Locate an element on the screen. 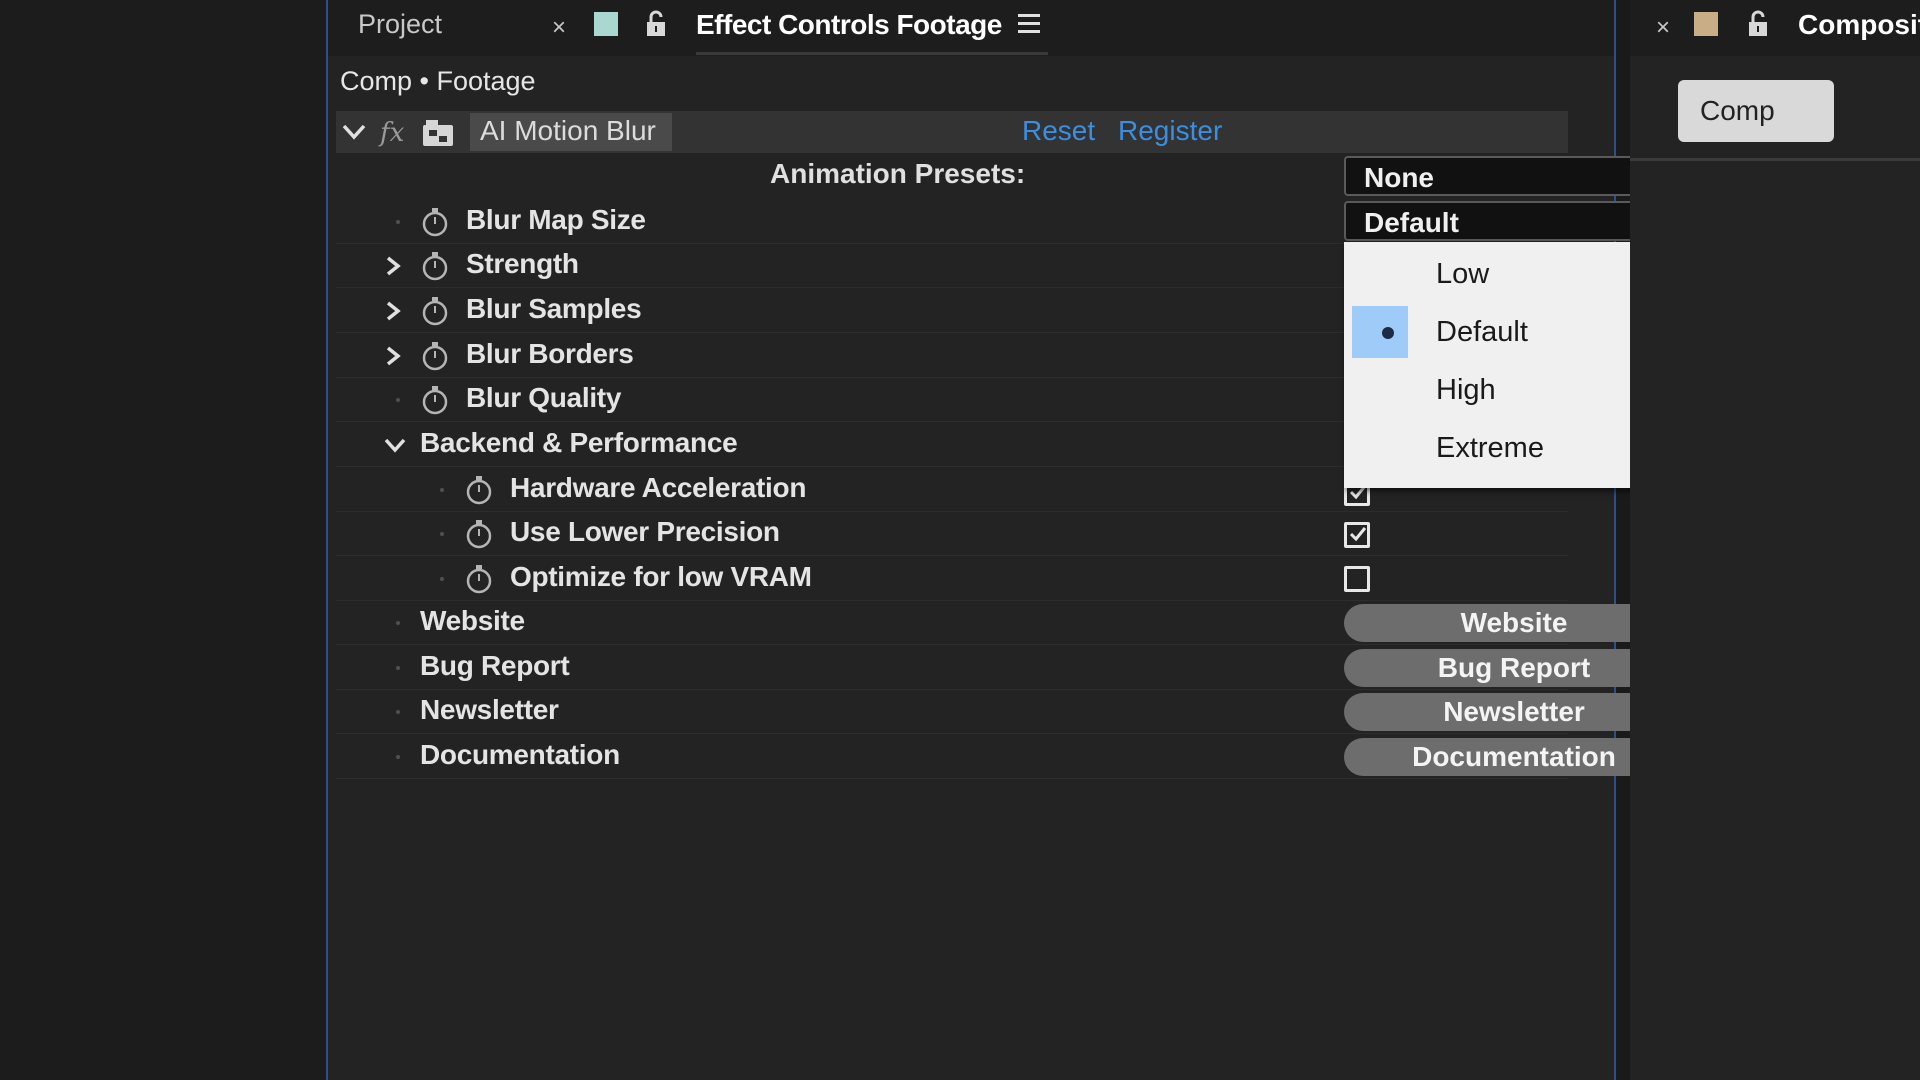 This screenshot has width=1920, height=1080. blur-map-size-value: Default is located at coordinates (1411, 222).